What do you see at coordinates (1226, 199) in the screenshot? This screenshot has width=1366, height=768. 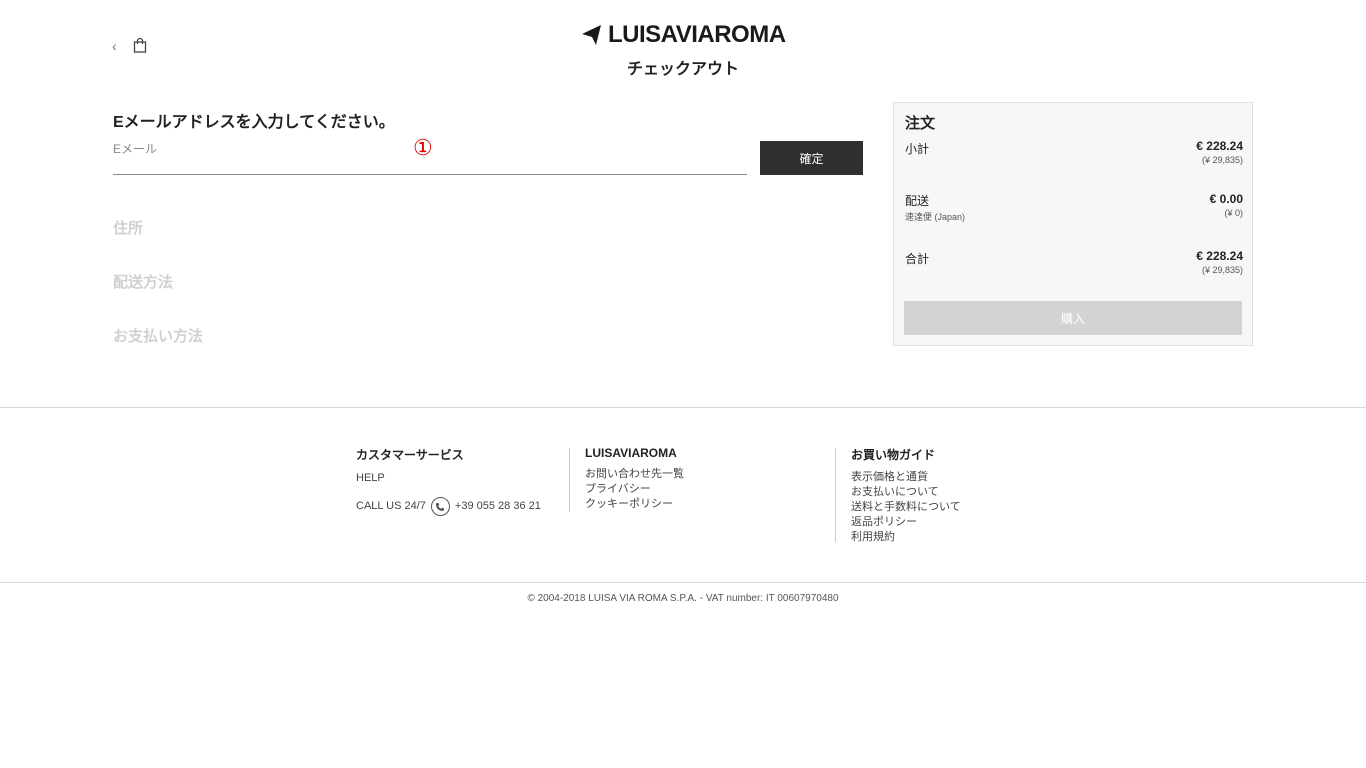 I see `shipping-value: € 0.00` at bounding box center [1226, 199].